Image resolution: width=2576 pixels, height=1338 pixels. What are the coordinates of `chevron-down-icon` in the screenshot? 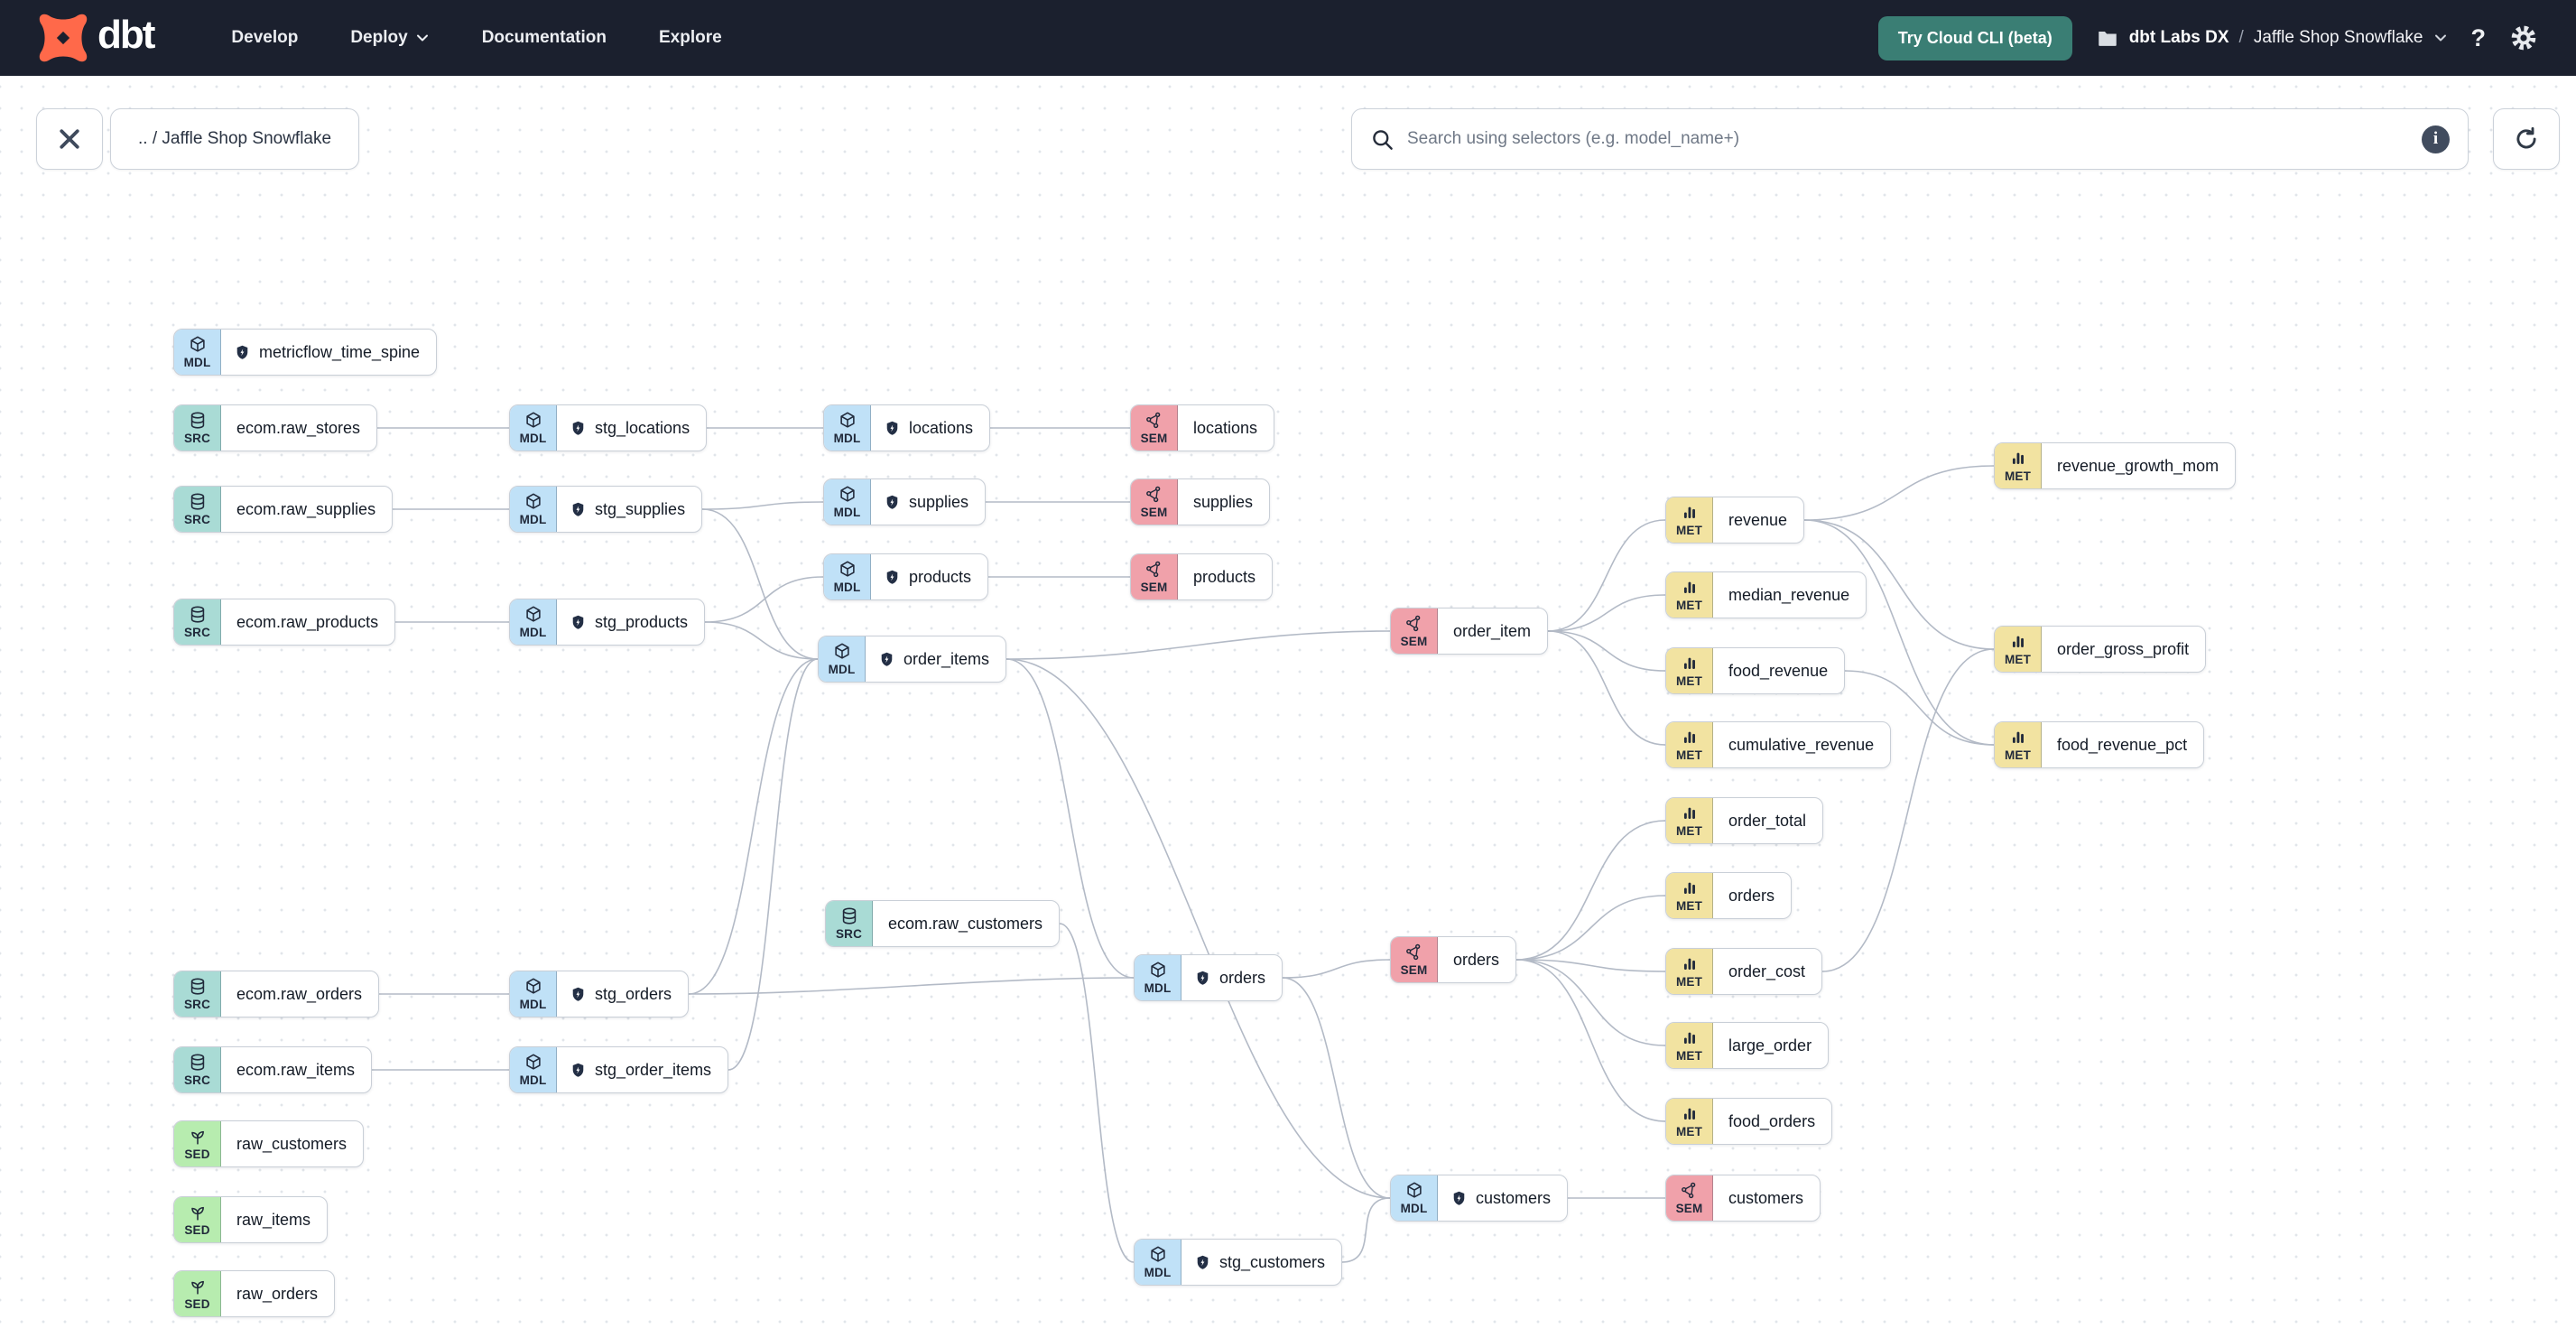 It's located at (422, 38).